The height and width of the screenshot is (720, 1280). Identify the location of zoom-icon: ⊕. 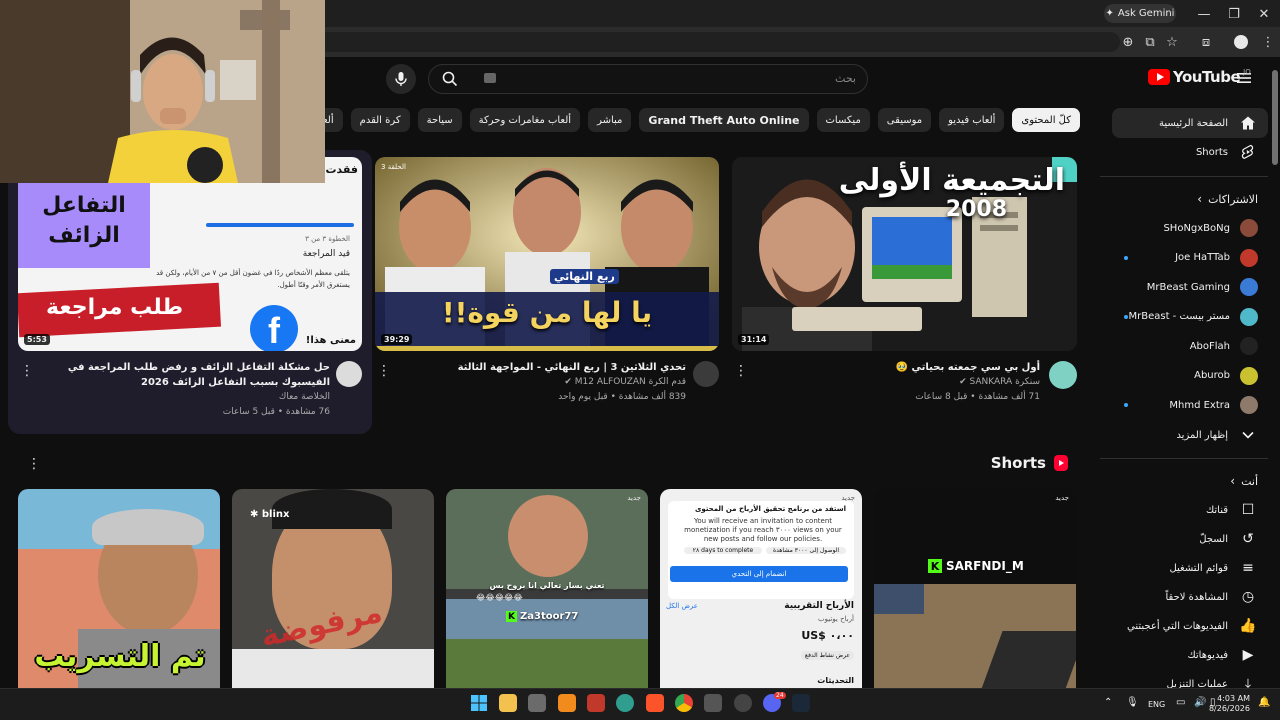
(1128, 42).